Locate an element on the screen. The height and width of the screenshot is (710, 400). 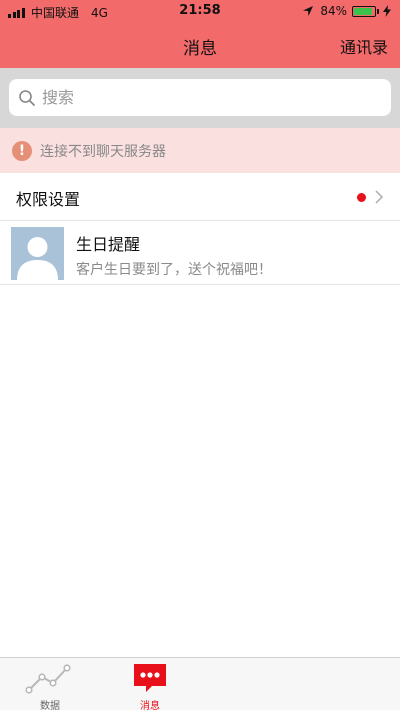
tab-messages-label: 消息 is located at coordinates (150, 705).